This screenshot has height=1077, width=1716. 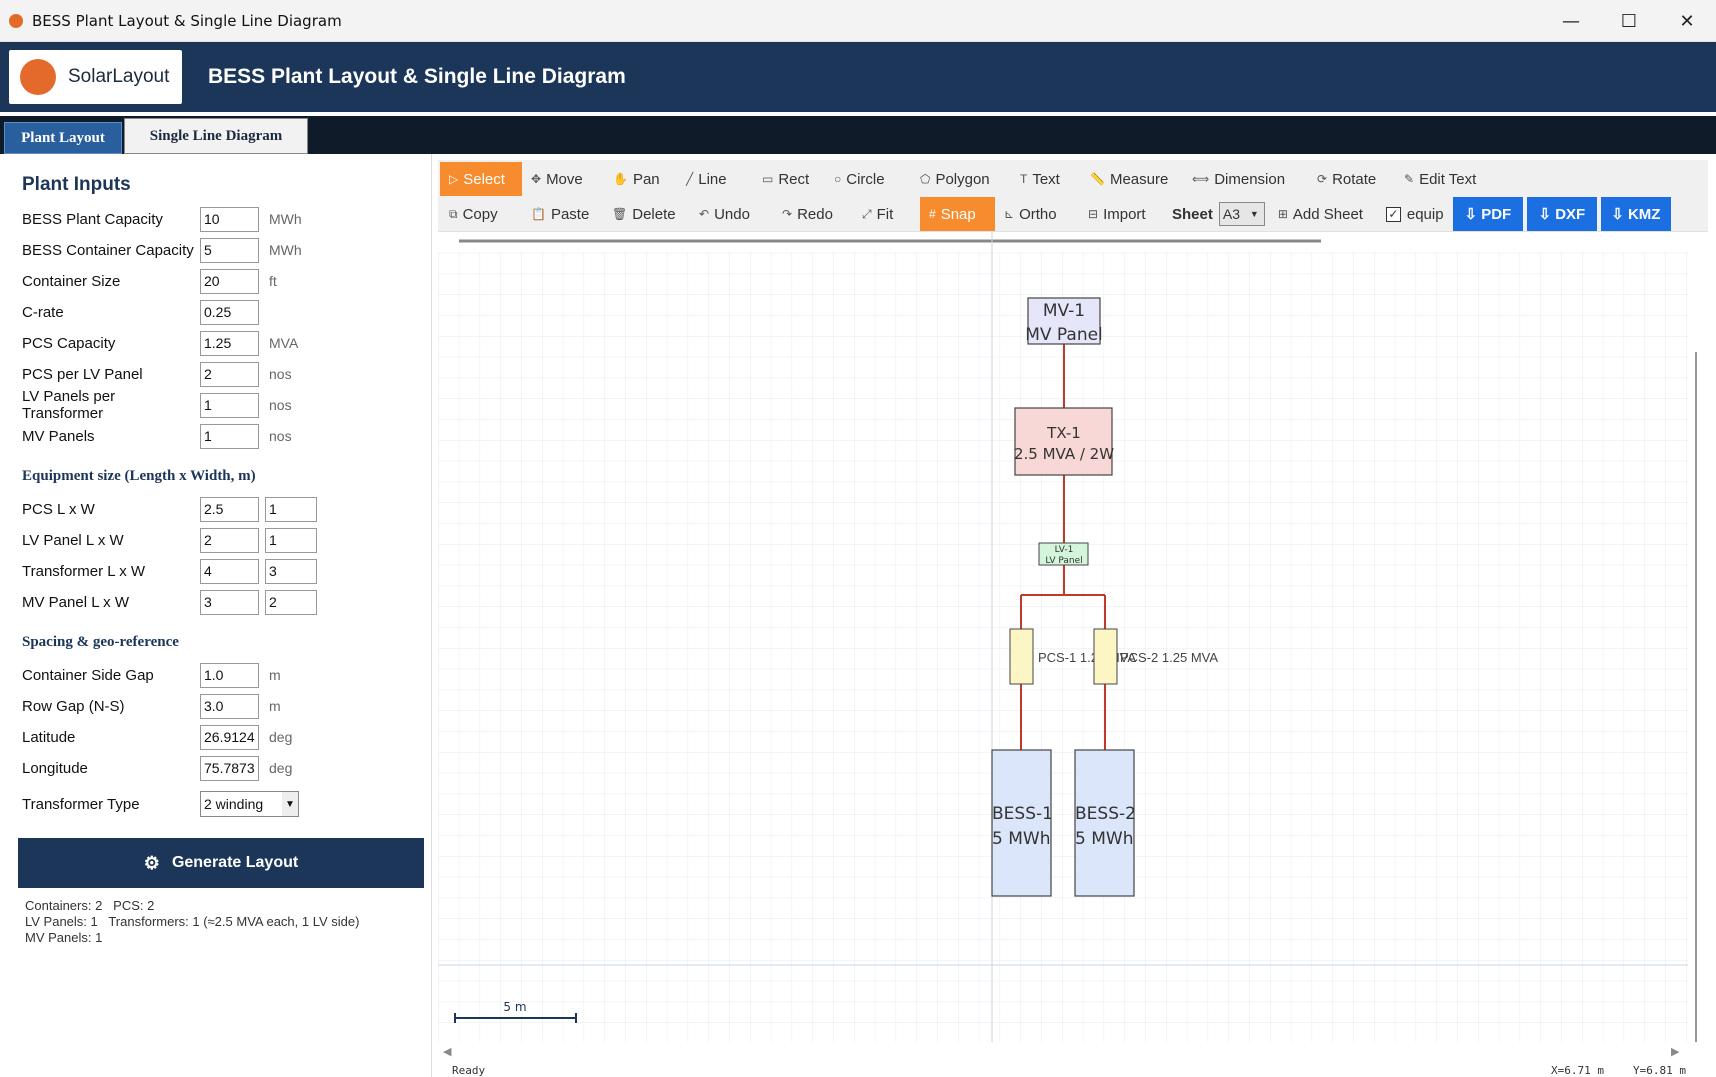 What do you see at coordinates (157, 436) in the screenshot?
I see `field-row: MV Panels 1 nos` at bounding box center [157, 436].